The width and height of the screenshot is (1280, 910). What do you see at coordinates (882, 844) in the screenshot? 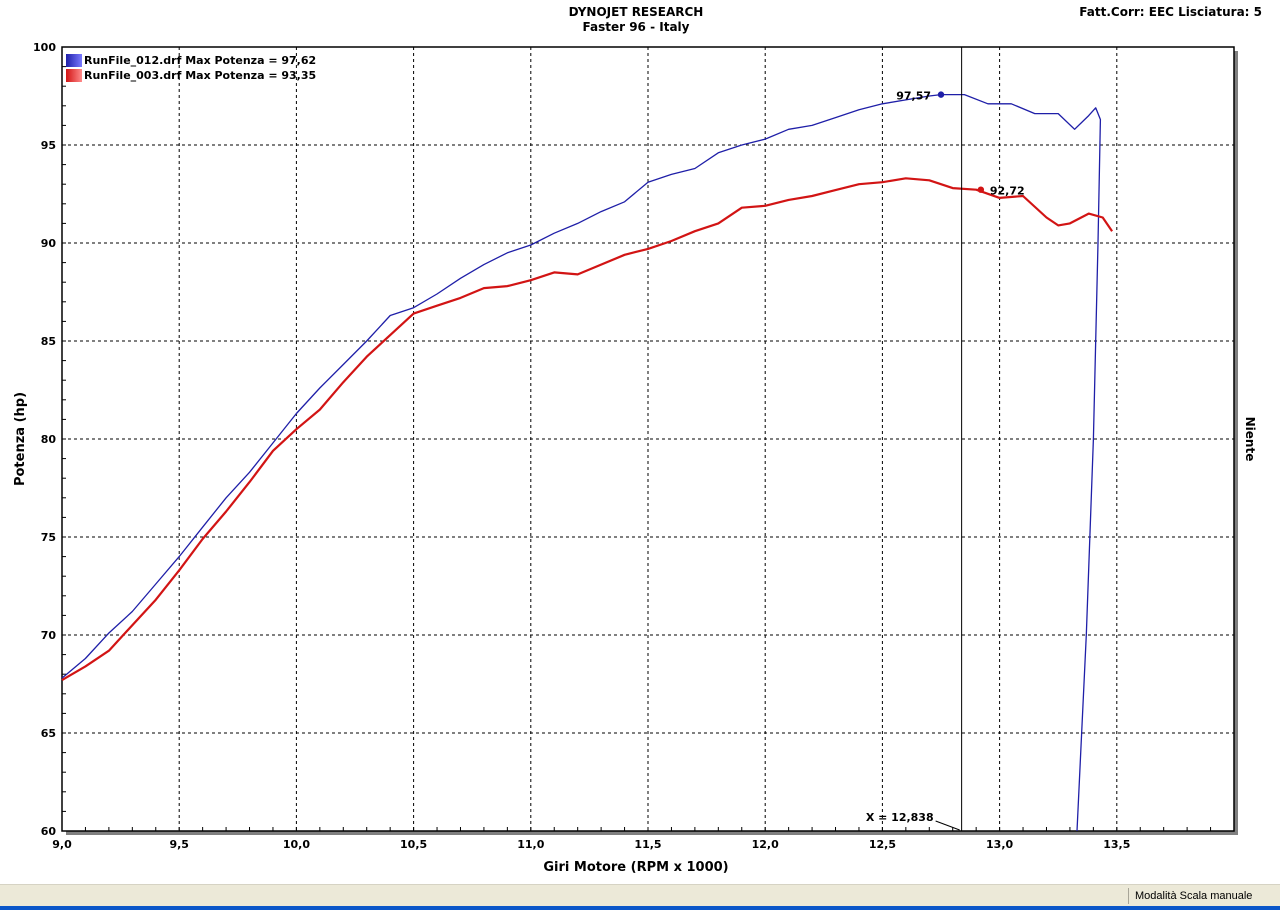
I see `x-tick-label: 12,5` at bounding box center [882, 844].